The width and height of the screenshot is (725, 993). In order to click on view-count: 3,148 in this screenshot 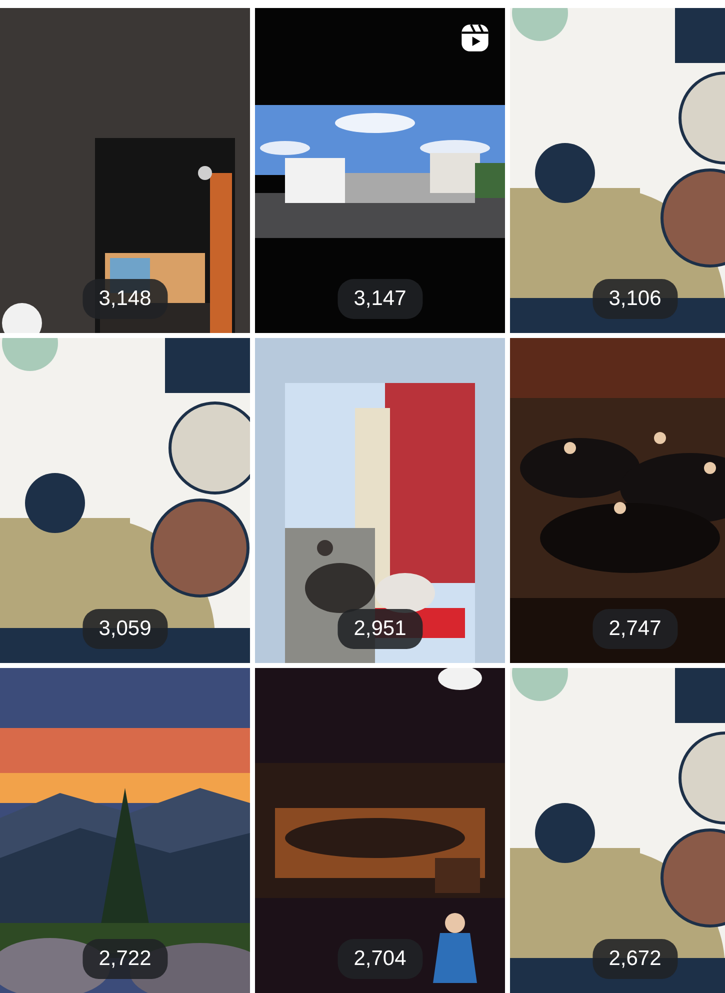, I will do `click(125, 299)`.